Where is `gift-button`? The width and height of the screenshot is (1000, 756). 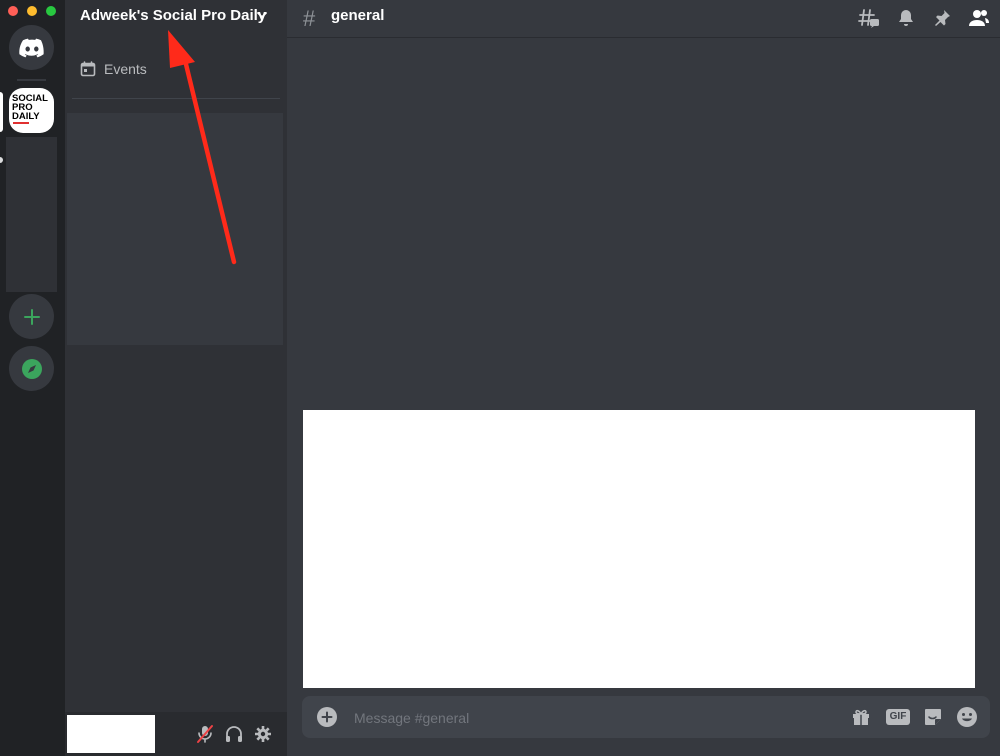 gift-button is located at coordinates (861, 717).